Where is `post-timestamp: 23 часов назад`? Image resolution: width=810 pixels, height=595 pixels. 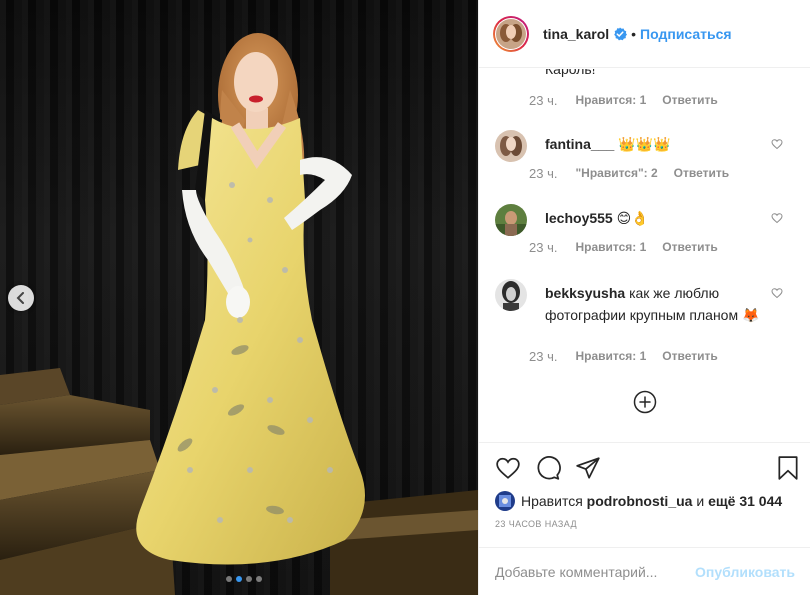
post-timestamp: 23 часов назад is located at coordinates (536, 524).